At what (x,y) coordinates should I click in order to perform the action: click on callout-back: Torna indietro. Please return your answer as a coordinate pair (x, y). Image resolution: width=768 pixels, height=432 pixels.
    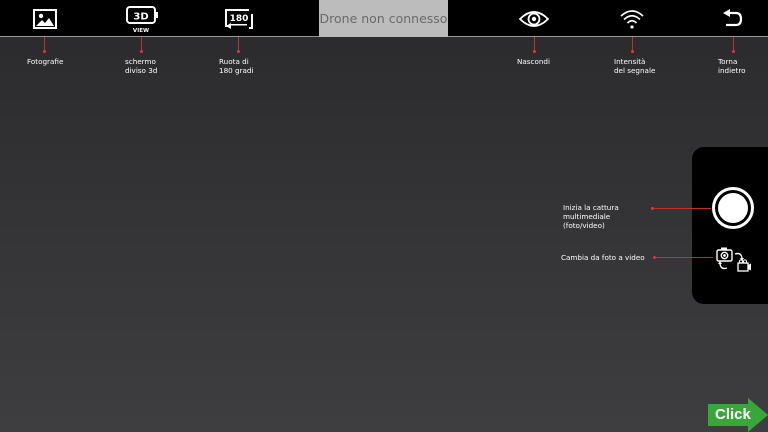
    Looking at the image, I should click on (732, 66).